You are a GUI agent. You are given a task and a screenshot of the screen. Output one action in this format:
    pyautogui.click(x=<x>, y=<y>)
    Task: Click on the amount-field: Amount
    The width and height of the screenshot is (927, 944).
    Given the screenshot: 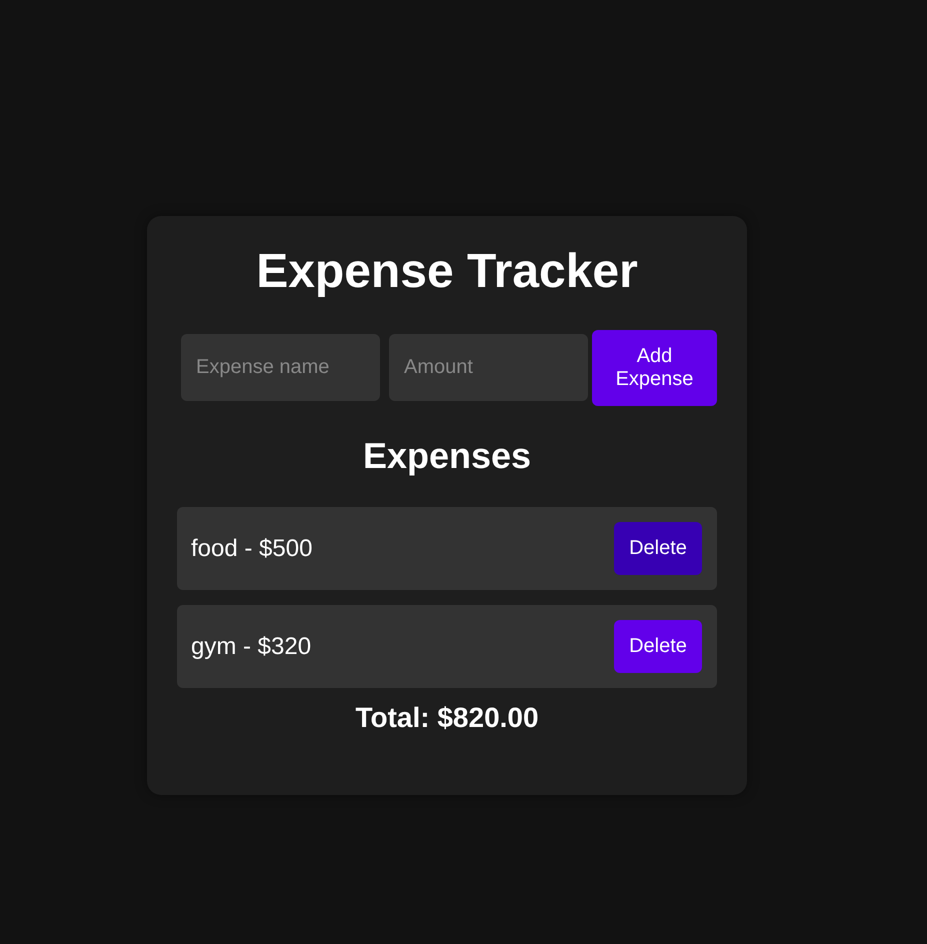 What is the action you would take?
    pyautogui.click(x=488, y=368)
    